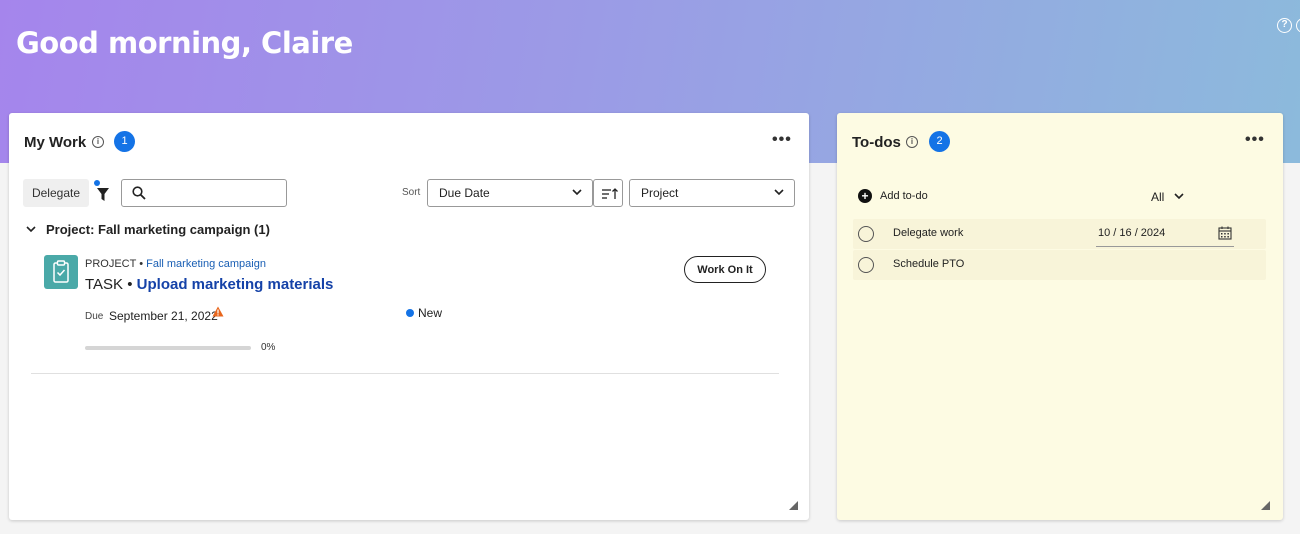 This screenshot has width=1300, height=534. Describe the element at coordinates (1298, 25) in the screenshot. I see `account-icon` at that location.